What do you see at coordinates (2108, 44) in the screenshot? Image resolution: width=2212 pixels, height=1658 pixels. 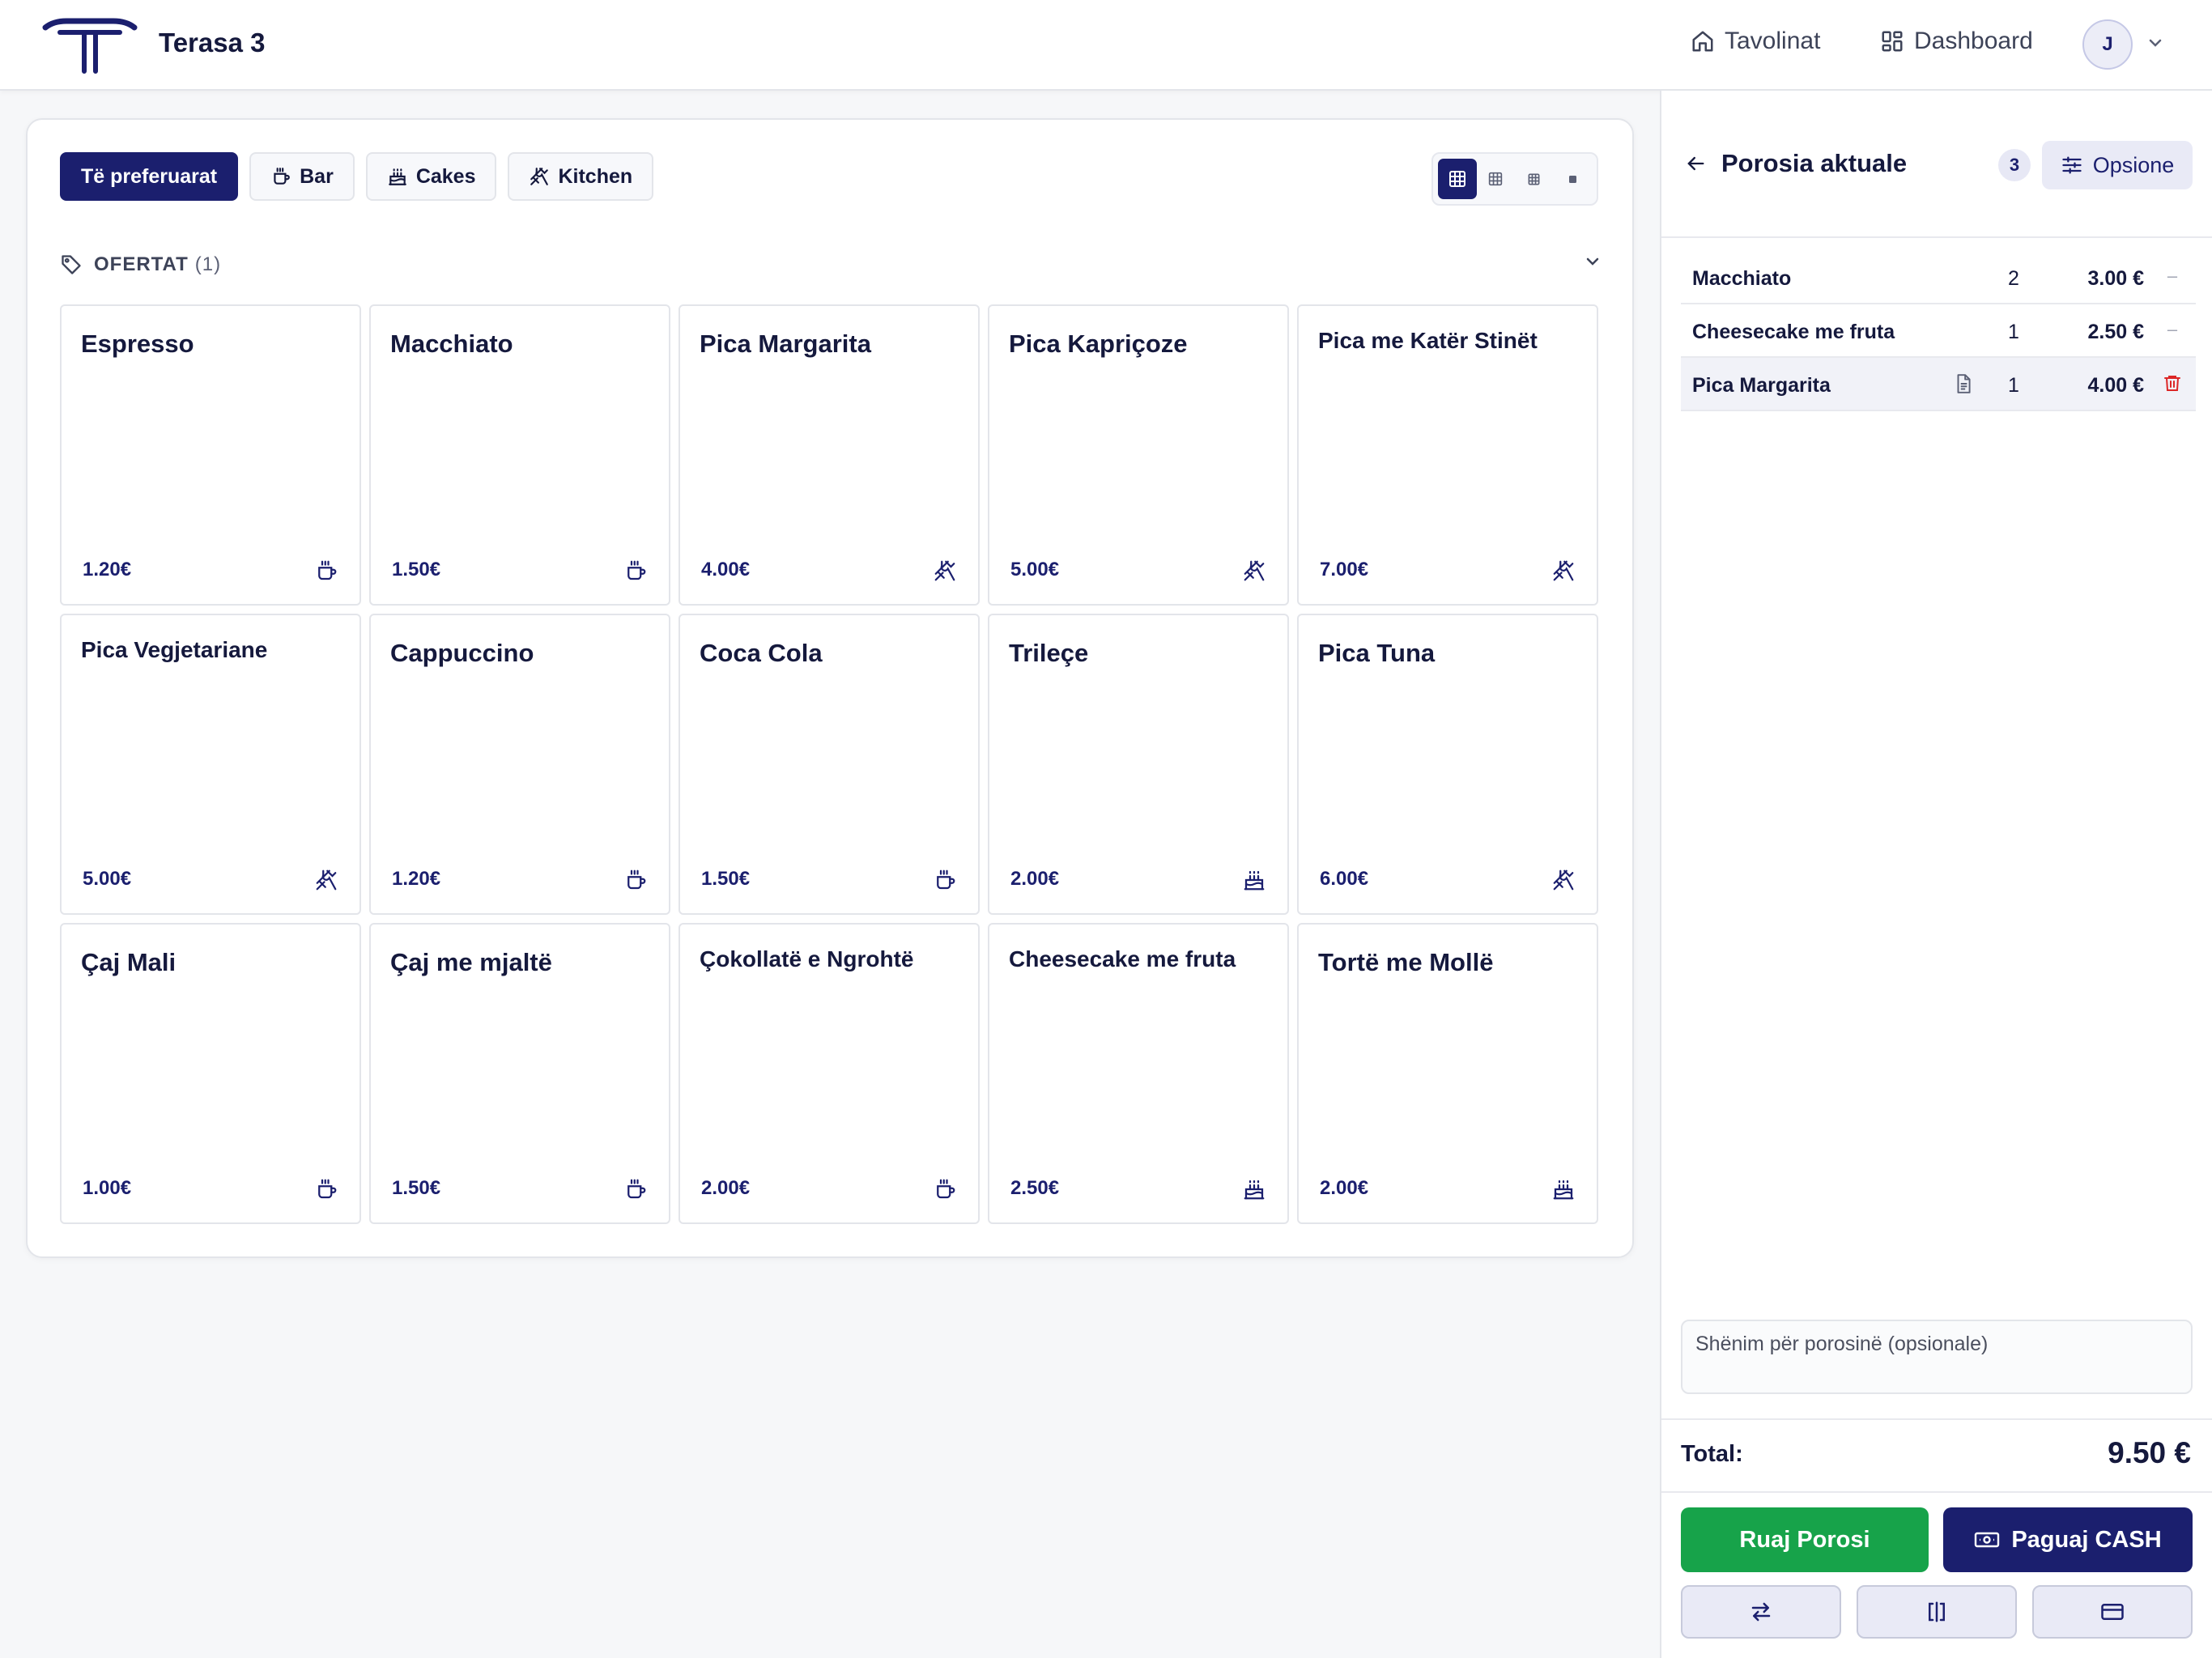 I see `user-avatar: J` at bounding box center [2108, 44].